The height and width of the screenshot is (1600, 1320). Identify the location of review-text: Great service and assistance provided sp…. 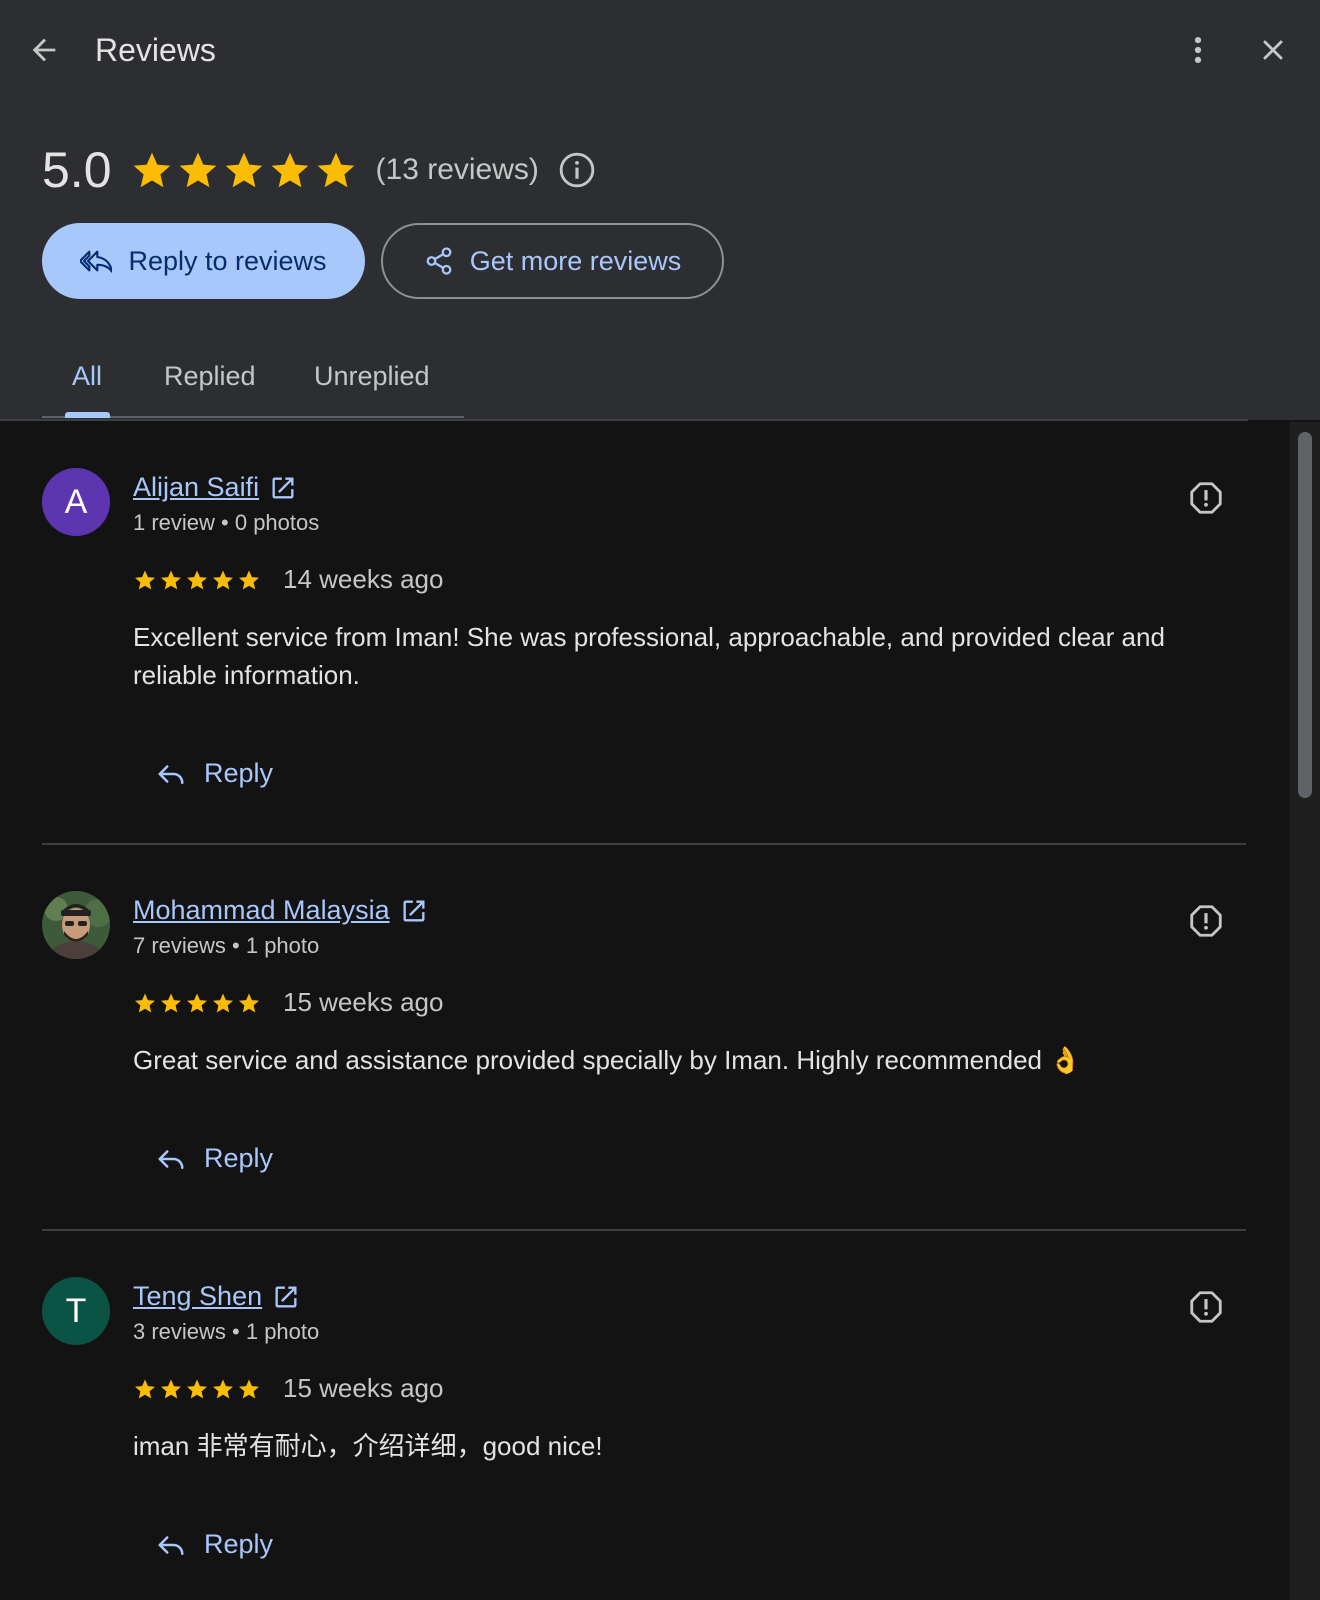
(607, 1060).